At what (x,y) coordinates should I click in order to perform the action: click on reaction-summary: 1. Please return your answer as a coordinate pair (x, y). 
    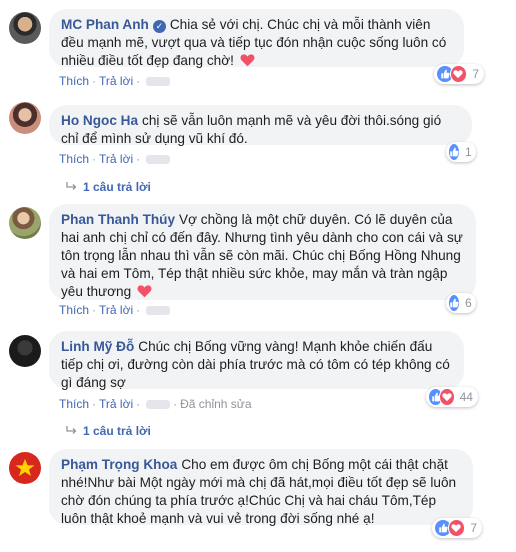
    Looking at the image, I should click on (461, 152).